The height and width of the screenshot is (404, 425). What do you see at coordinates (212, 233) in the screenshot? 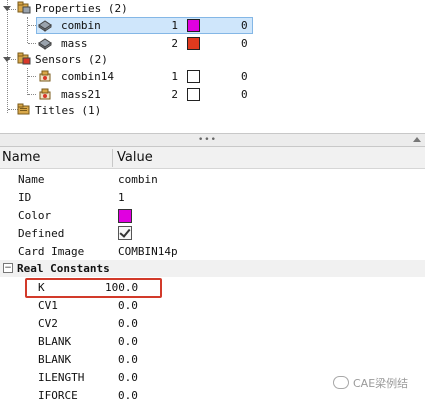
I see `property-row-defined: Defined` at bounding box center [212, 233].